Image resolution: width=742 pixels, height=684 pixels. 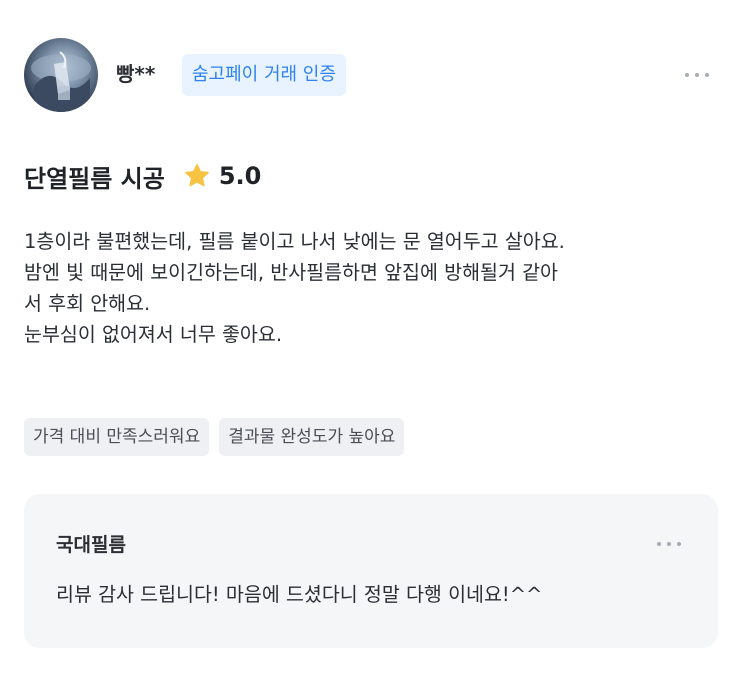 What do you see at coordinates (136, 74) in the screenshot?
I see `username: 빵**` at bounding box center [136, 74].